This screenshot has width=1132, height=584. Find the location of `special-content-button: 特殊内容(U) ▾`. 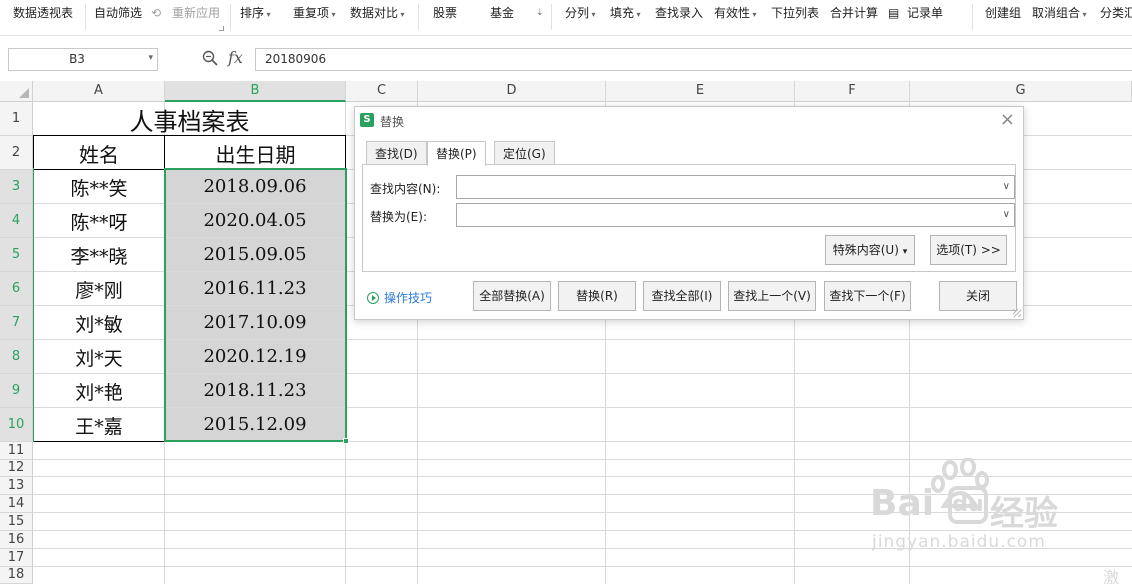

special-content-button: 特殊内容(U) ▾ is located at coordinates (870, 250).